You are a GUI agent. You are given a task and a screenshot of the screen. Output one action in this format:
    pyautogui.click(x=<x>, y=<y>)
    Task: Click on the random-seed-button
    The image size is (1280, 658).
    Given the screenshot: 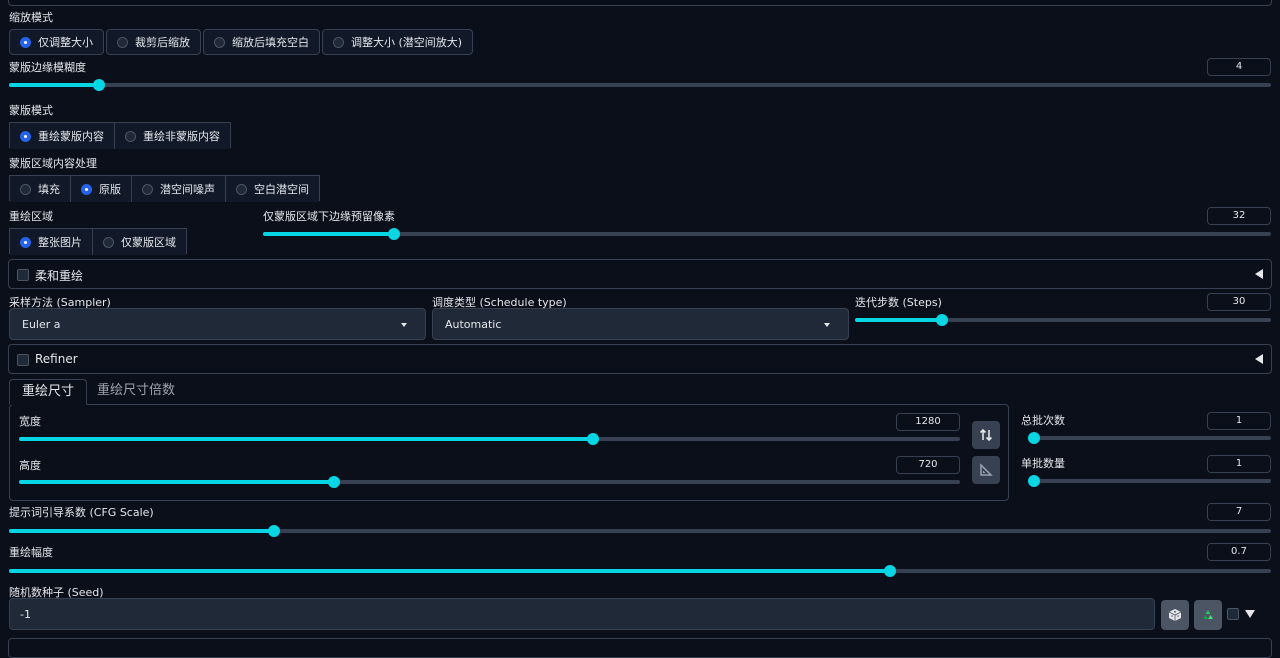 What is the action you would take?
    pyautogui.click(x=1175, y=615)
    